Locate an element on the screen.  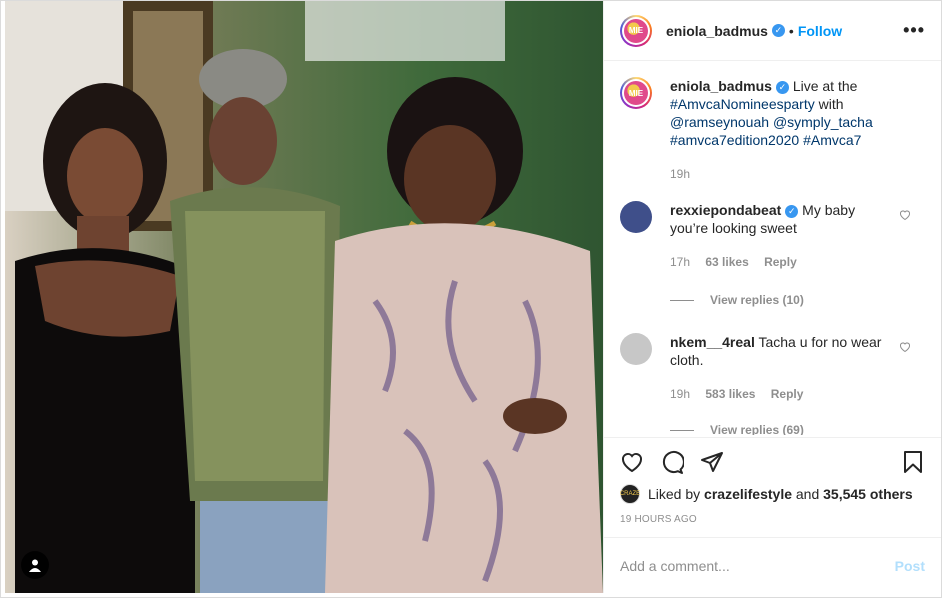
view-replies-button: View replies (69) is located at coordinates (797, 429).